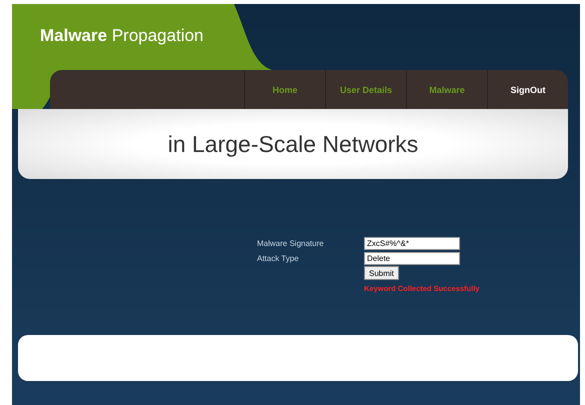 The width and height of the screenshot is (585, 405). What do you see at coordinates (291, 243) in the screenshot?
I see `field-label: Malware Signature` at bounding box center [291, 243].